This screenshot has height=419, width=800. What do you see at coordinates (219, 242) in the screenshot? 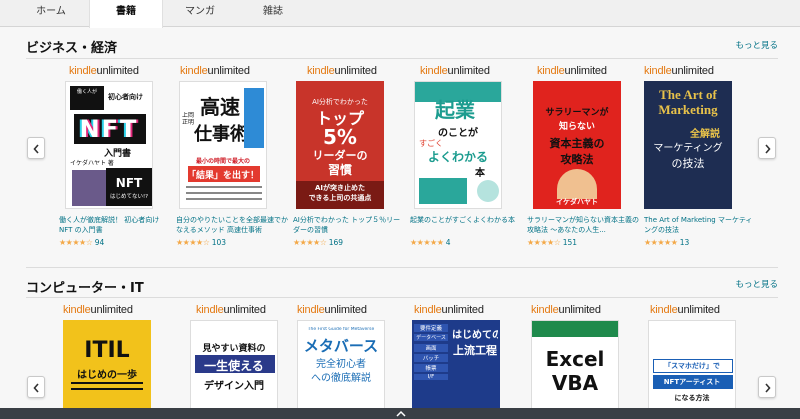
I see `rating-count: 103` at bounding box center [219, 242].